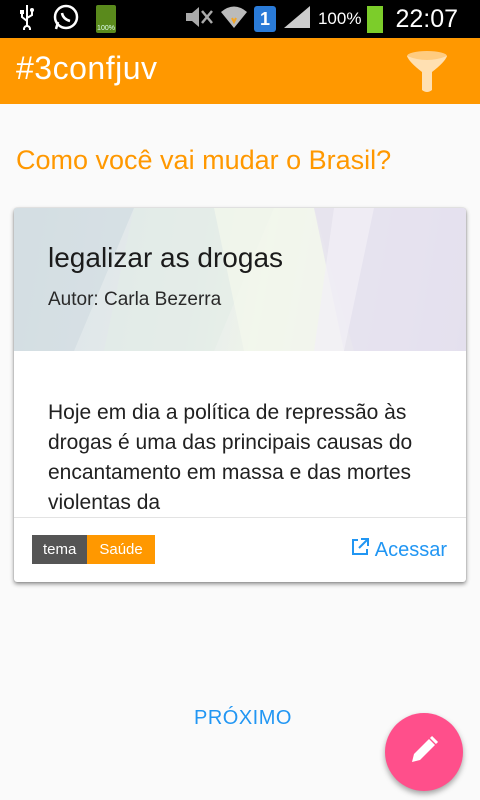 This screenshot has height=800, width=480. Describe the element at coordinates (166, 257) in the screenshot. I see `card-title: legalizar as drogas` at that location.